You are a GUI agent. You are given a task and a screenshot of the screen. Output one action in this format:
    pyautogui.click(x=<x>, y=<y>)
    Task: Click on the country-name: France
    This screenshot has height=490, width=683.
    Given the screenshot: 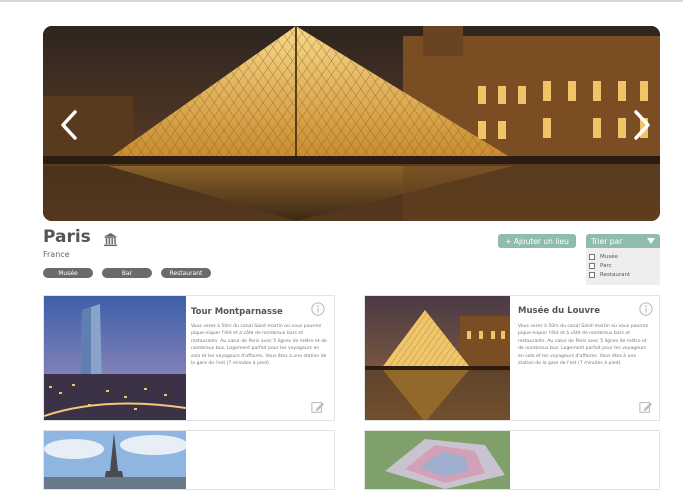 What is the action you would take?
    pyautogui.click(x=56, y=254)
    